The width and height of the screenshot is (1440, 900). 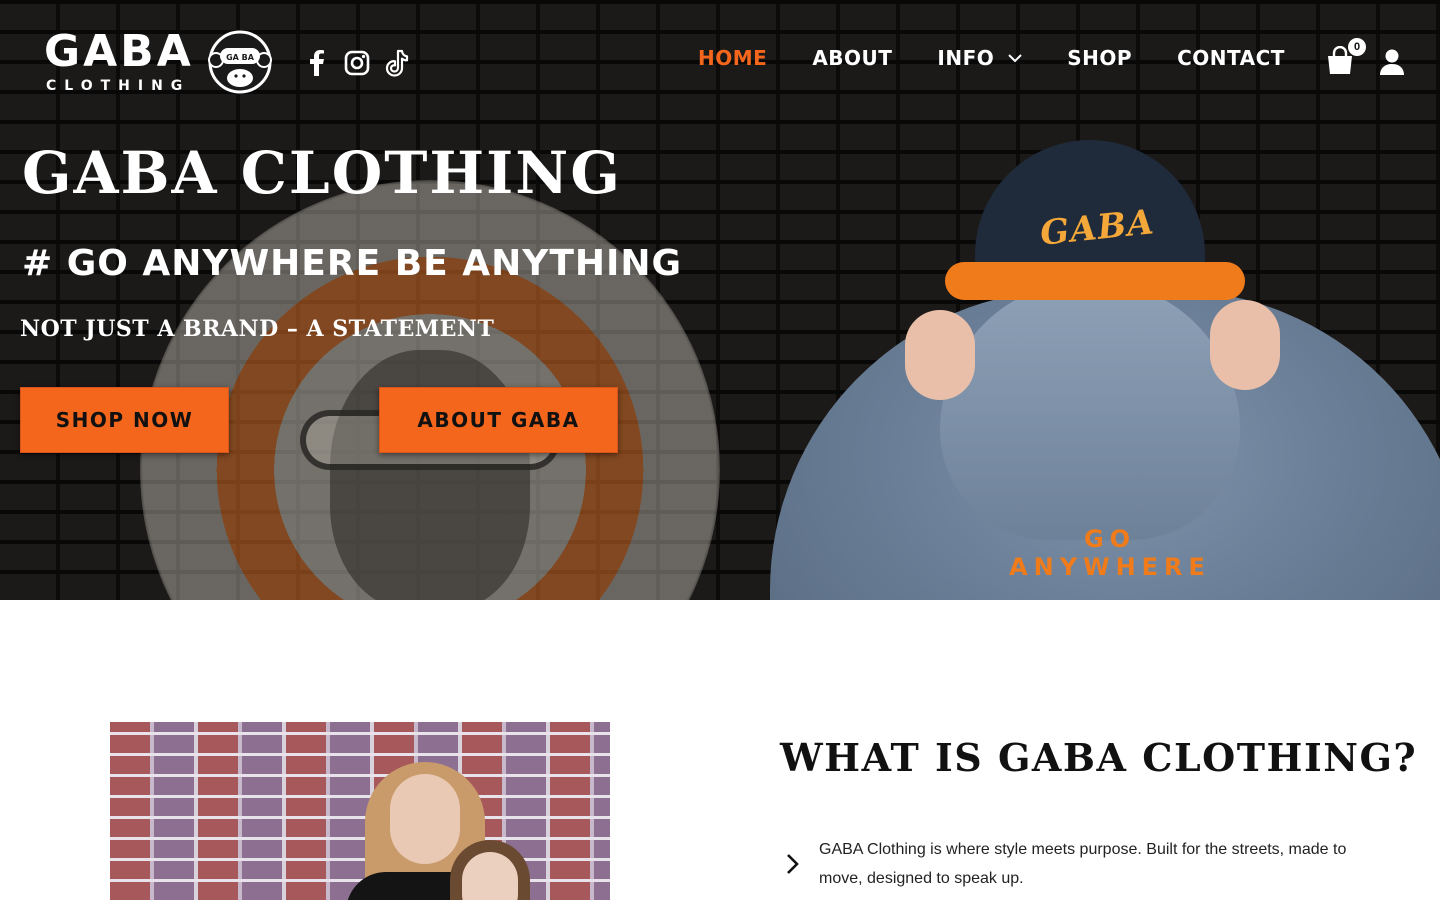 What do you see at coordinates (118, 86) in the screenshot?
I see `logo-subtitle: CLOTHING` at bounding box center [118, 86].